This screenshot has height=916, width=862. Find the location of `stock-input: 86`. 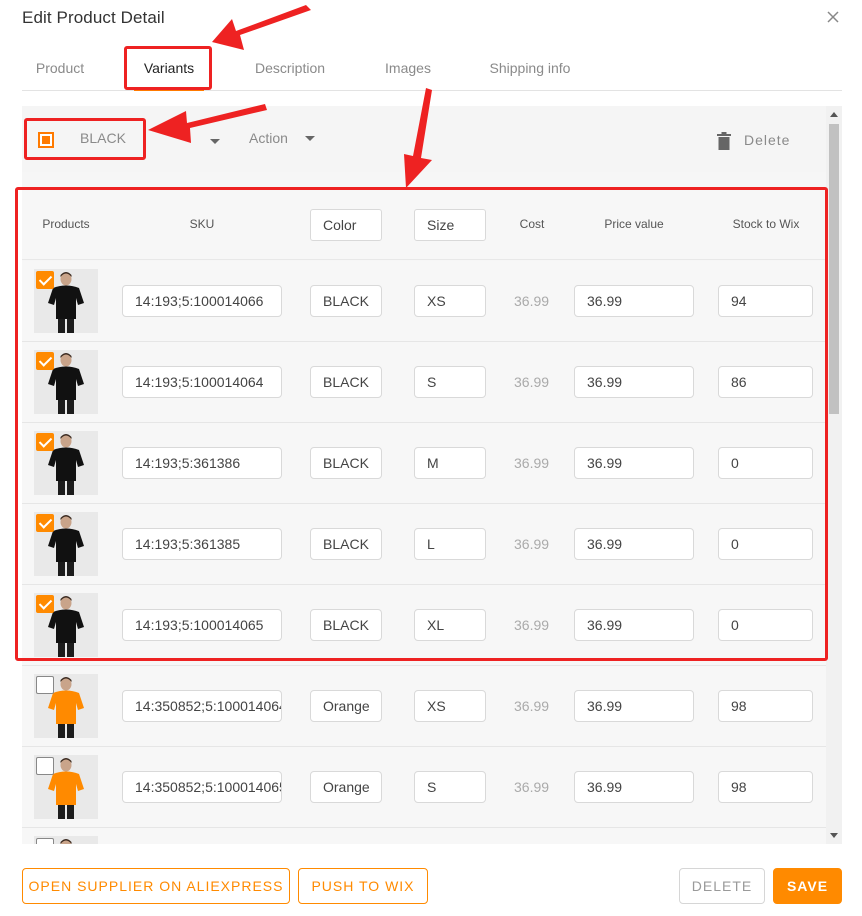

stock-input: 86 is located at coordinates (765, 382).